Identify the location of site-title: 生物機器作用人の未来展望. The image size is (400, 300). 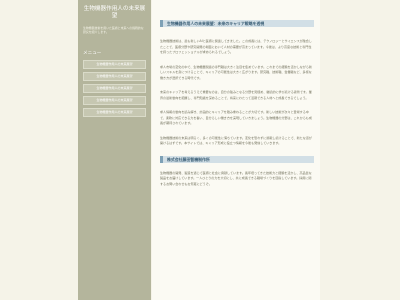
(114, 13).